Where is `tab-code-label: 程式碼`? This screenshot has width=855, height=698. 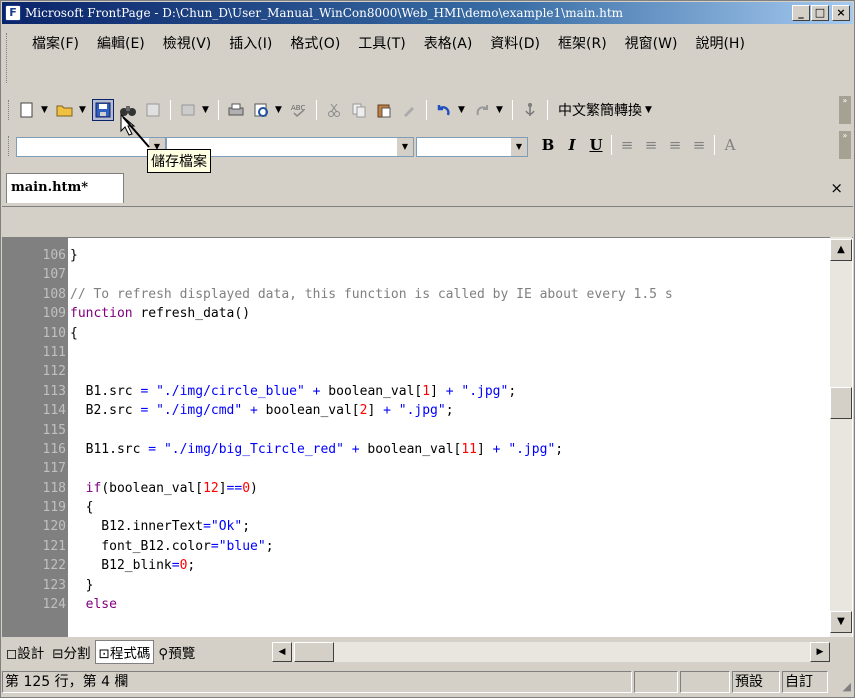 tab-code-label: 程式碼 is located at coordinates (130, 654).